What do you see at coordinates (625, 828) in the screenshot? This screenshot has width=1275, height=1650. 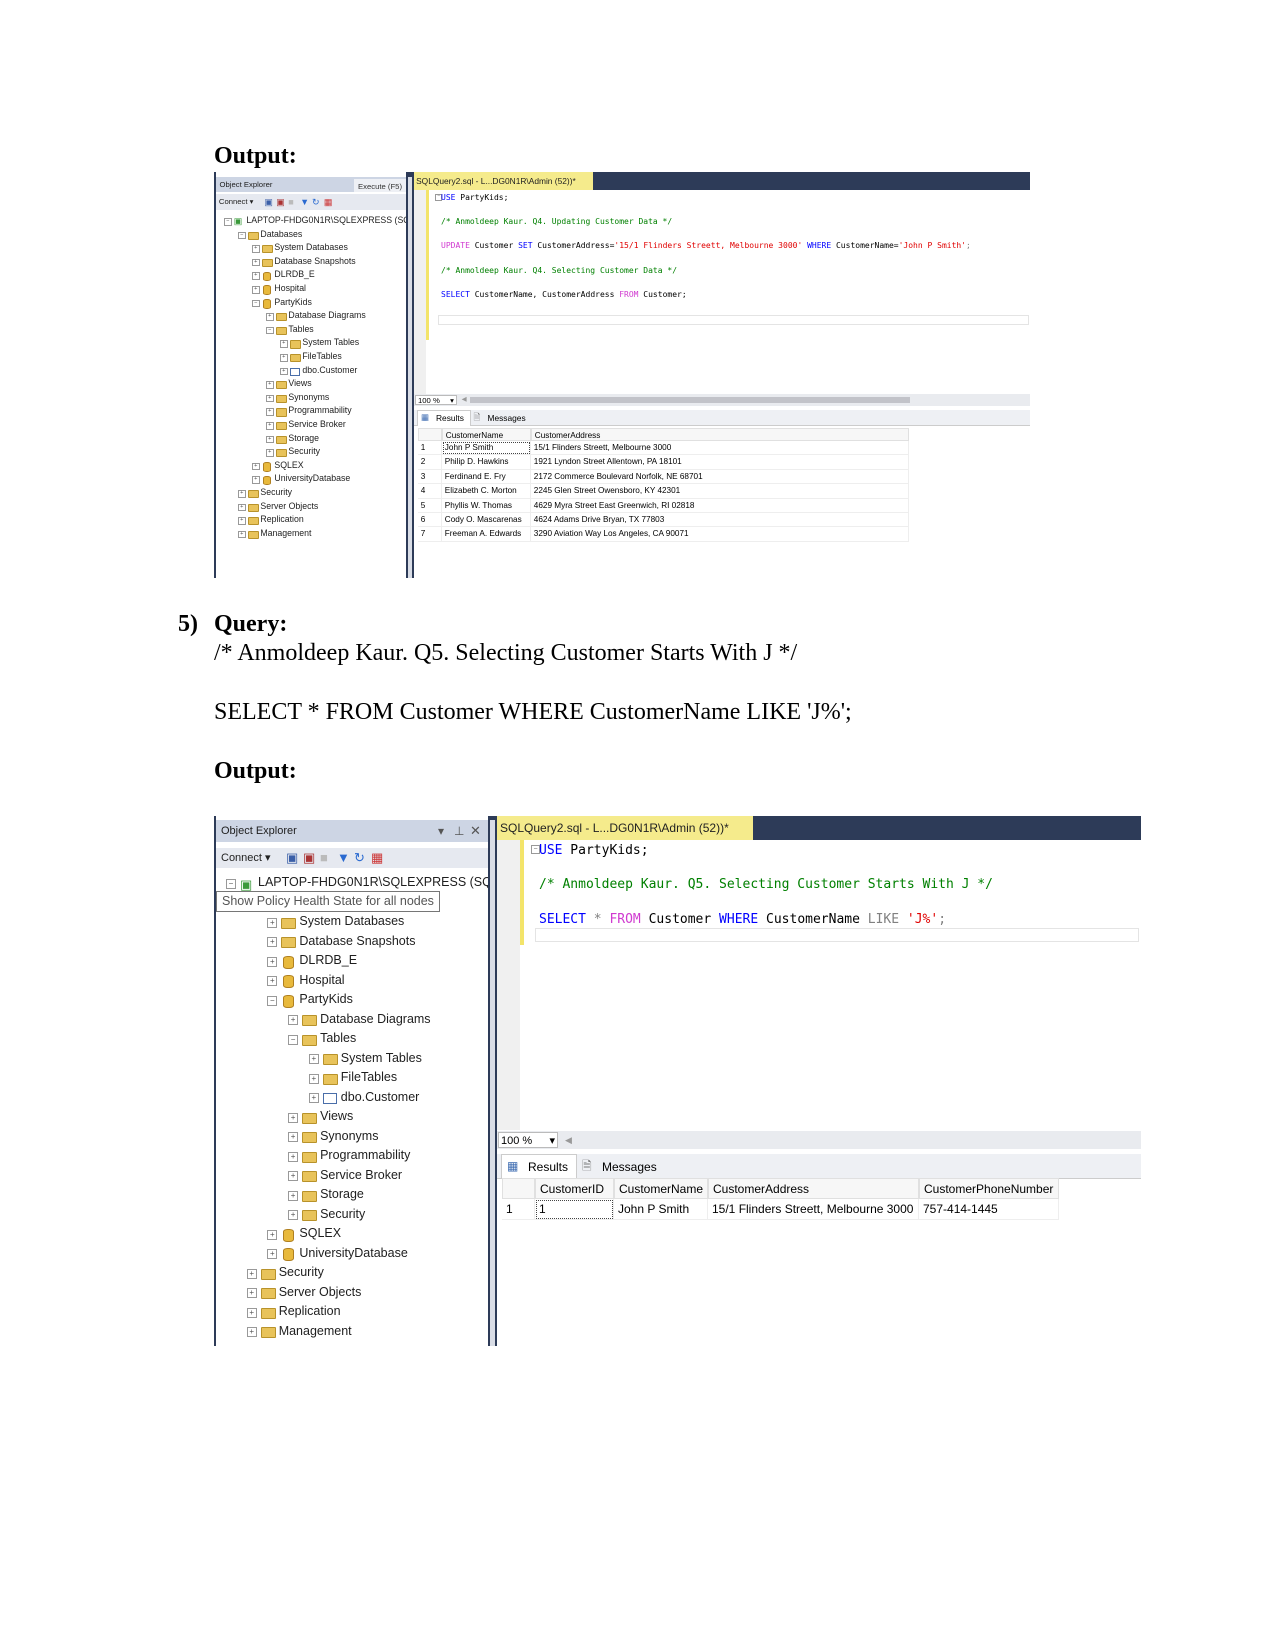 I see `query-tab: SQLQuery2.sql - L...DG0N1R\Admin (52))*` at bounding box center [625, 828].